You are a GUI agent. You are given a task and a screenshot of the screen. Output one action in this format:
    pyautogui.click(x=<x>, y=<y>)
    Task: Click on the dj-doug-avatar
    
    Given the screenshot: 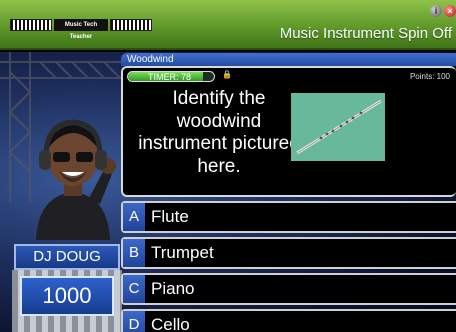 What is the action you would take?
    pyautogui.click(x=76, y=179)
    